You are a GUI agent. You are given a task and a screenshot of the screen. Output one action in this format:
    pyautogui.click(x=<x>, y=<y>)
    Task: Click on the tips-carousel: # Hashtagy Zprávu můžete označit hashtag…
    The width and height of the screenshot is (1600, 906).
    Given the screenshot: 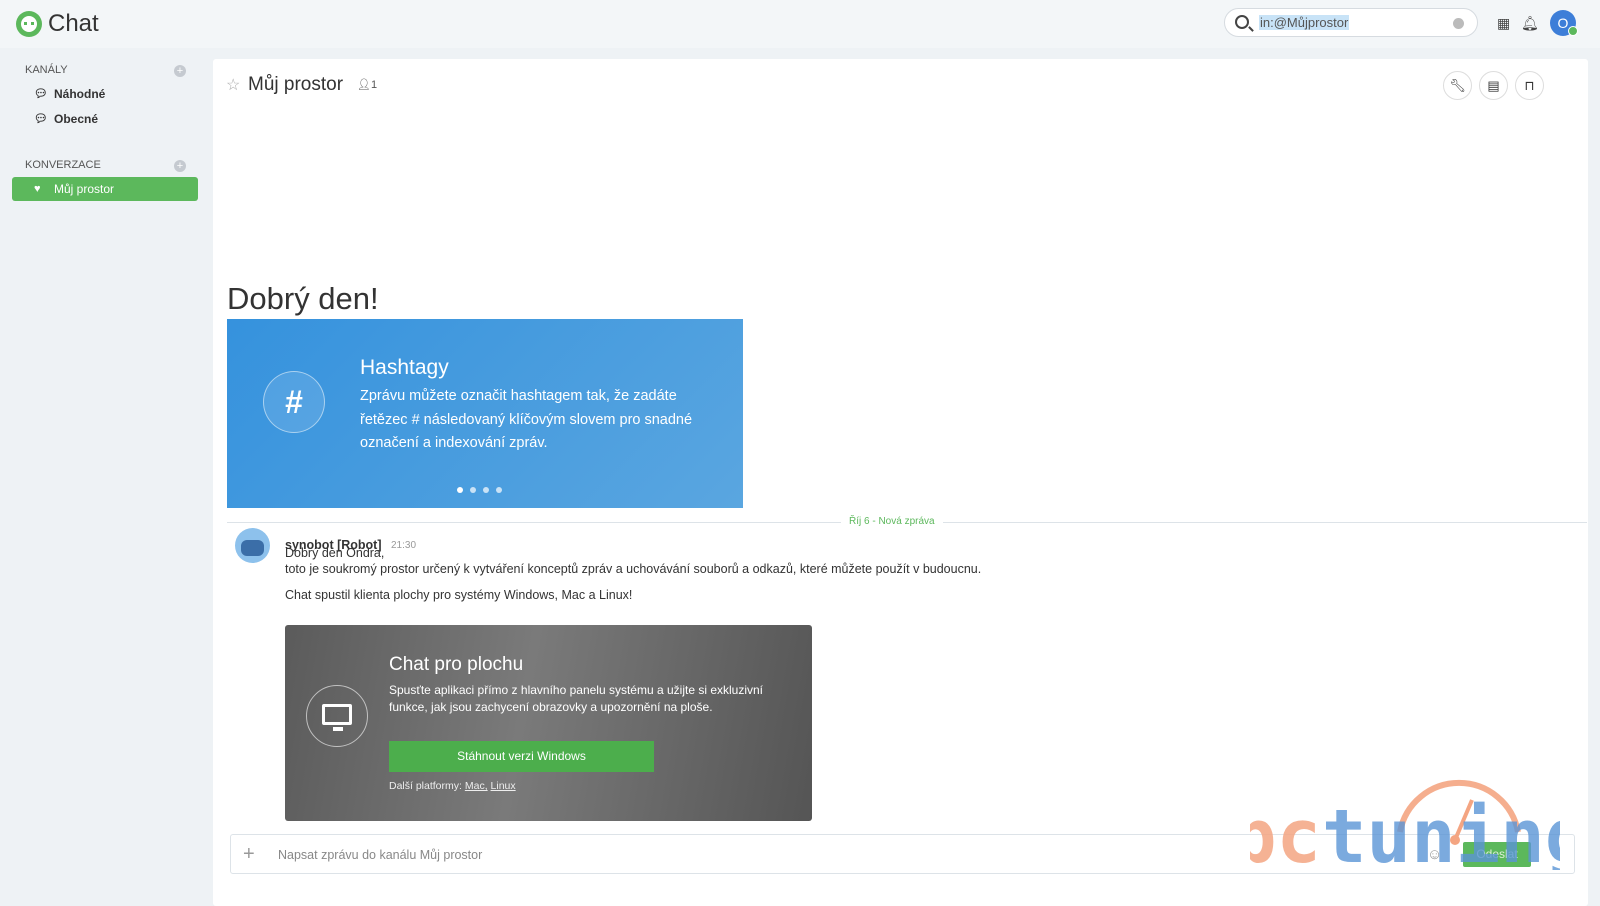 What is the action you would take?
    pyautogui.click(x=485, y=413)
    